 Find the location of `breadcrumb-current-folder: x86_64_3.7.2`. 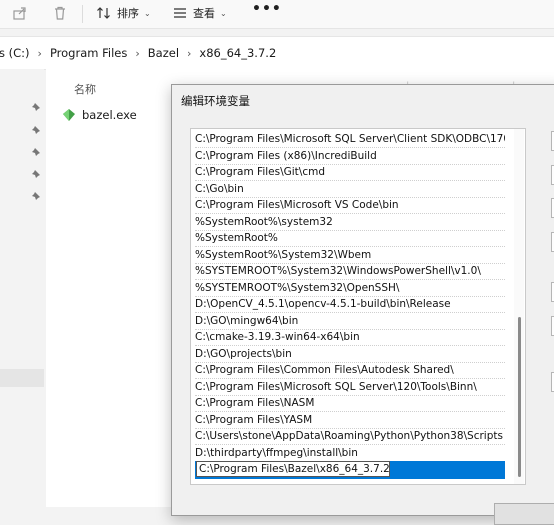

breadcrumb-current-folder: x86_64_3.7.2 is located at coordinates (237, 53).